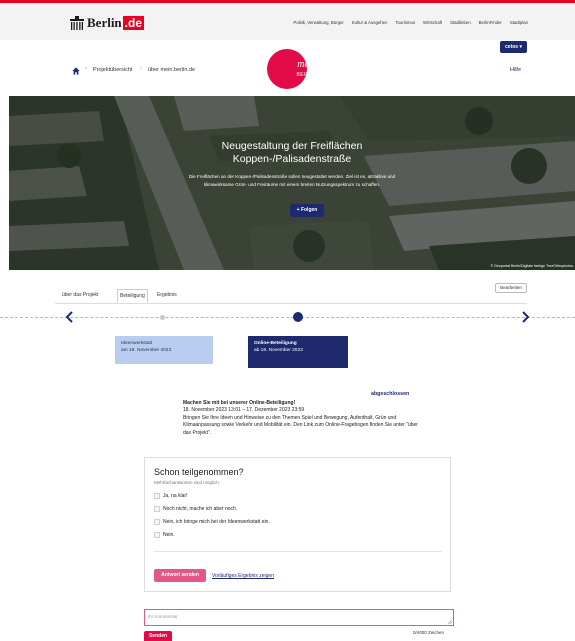  I want to click on character-count: 0/4000 Zeichen, so click(429, 632).